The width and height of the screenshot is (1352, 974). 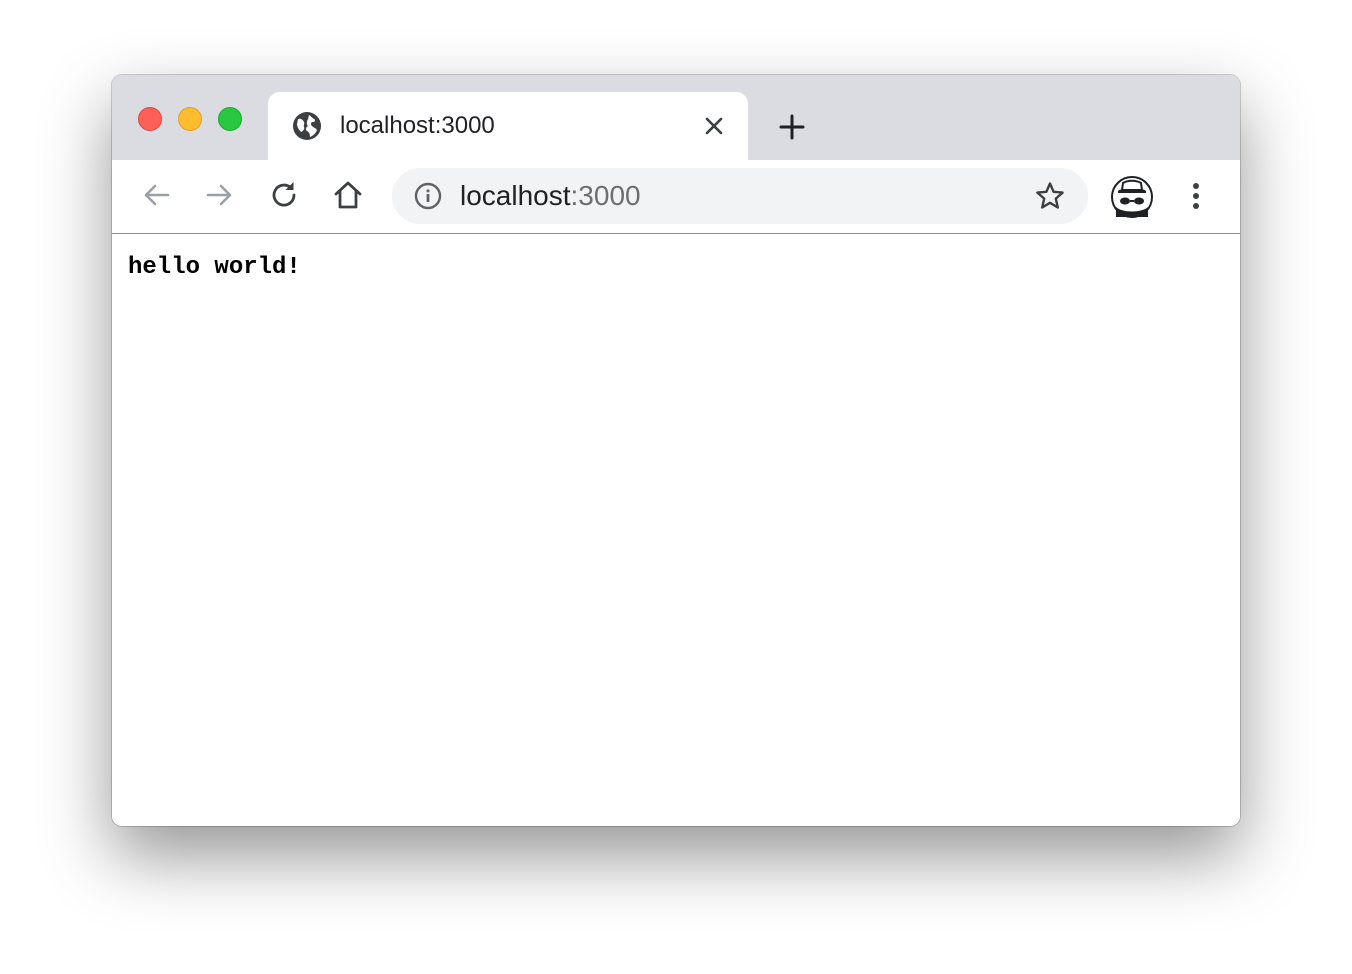 What do you see at coordinates (1050, 196) in the screenshot?
I see `bookmark-star-icon` at bounding box center [1050, 196].